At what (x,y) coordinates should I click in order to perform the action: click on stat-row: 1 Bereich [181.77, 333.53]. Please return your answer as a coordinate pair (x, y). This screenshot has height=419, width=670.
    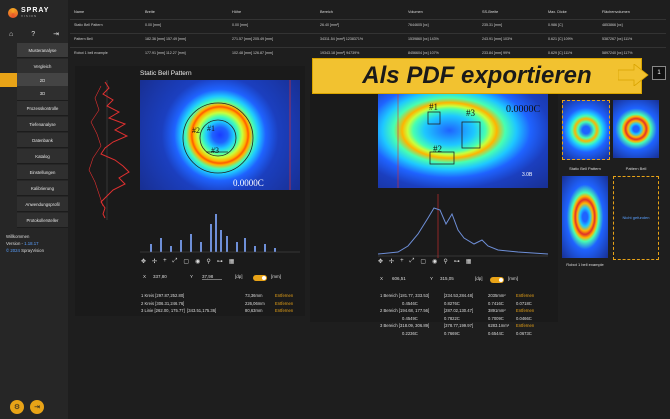
    Looking at the image, I should click on (405, 295).